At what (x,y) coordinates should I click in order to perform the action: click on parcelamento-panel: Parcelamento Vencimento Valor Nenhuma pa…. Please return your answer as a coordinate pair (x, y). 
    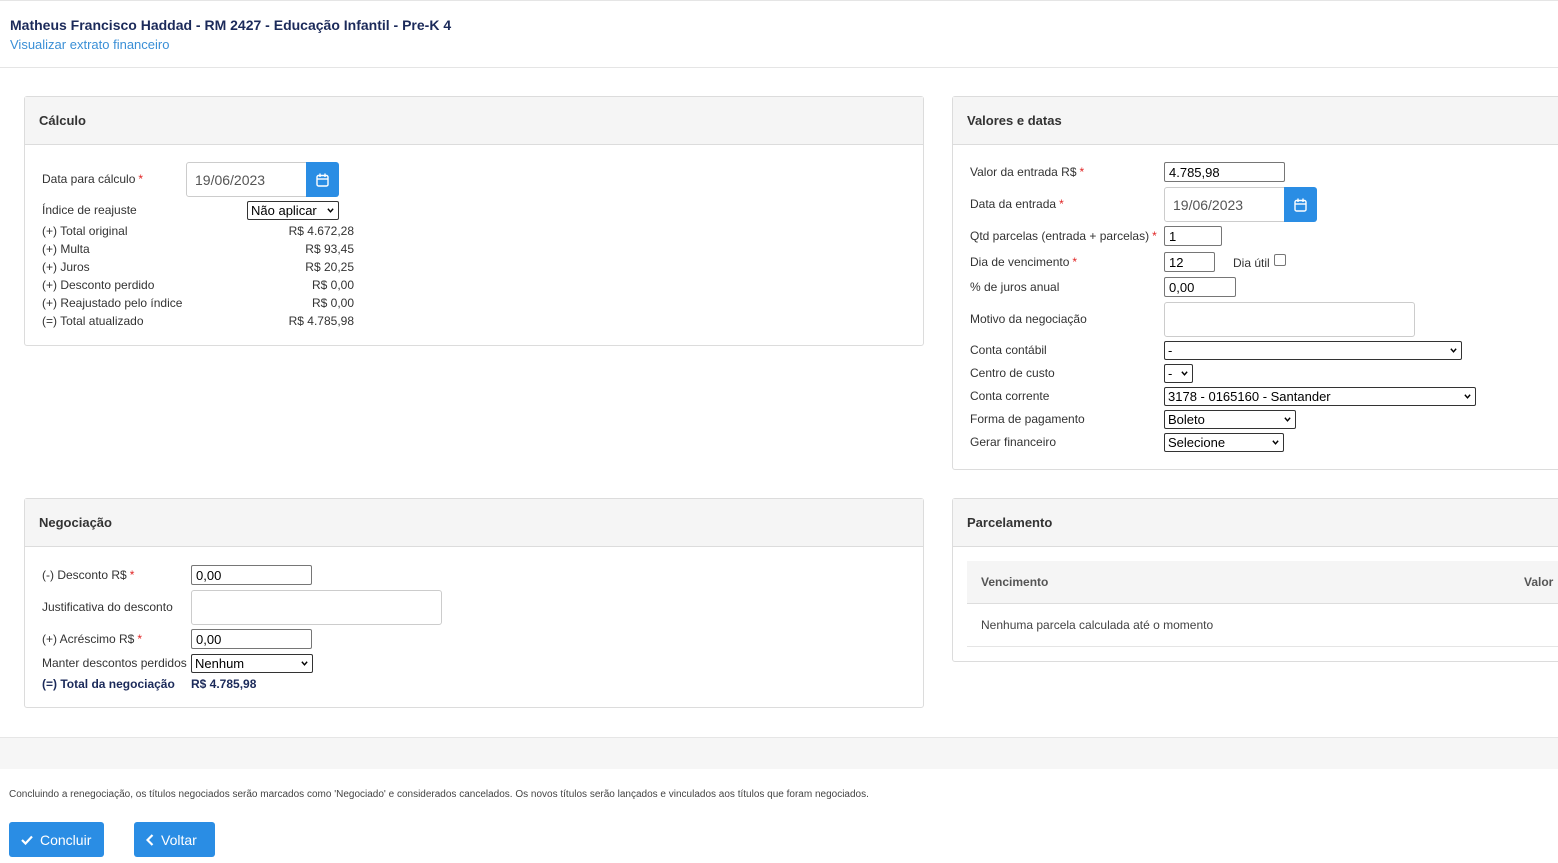
    Looking at the image, I should click on (1255, 580).